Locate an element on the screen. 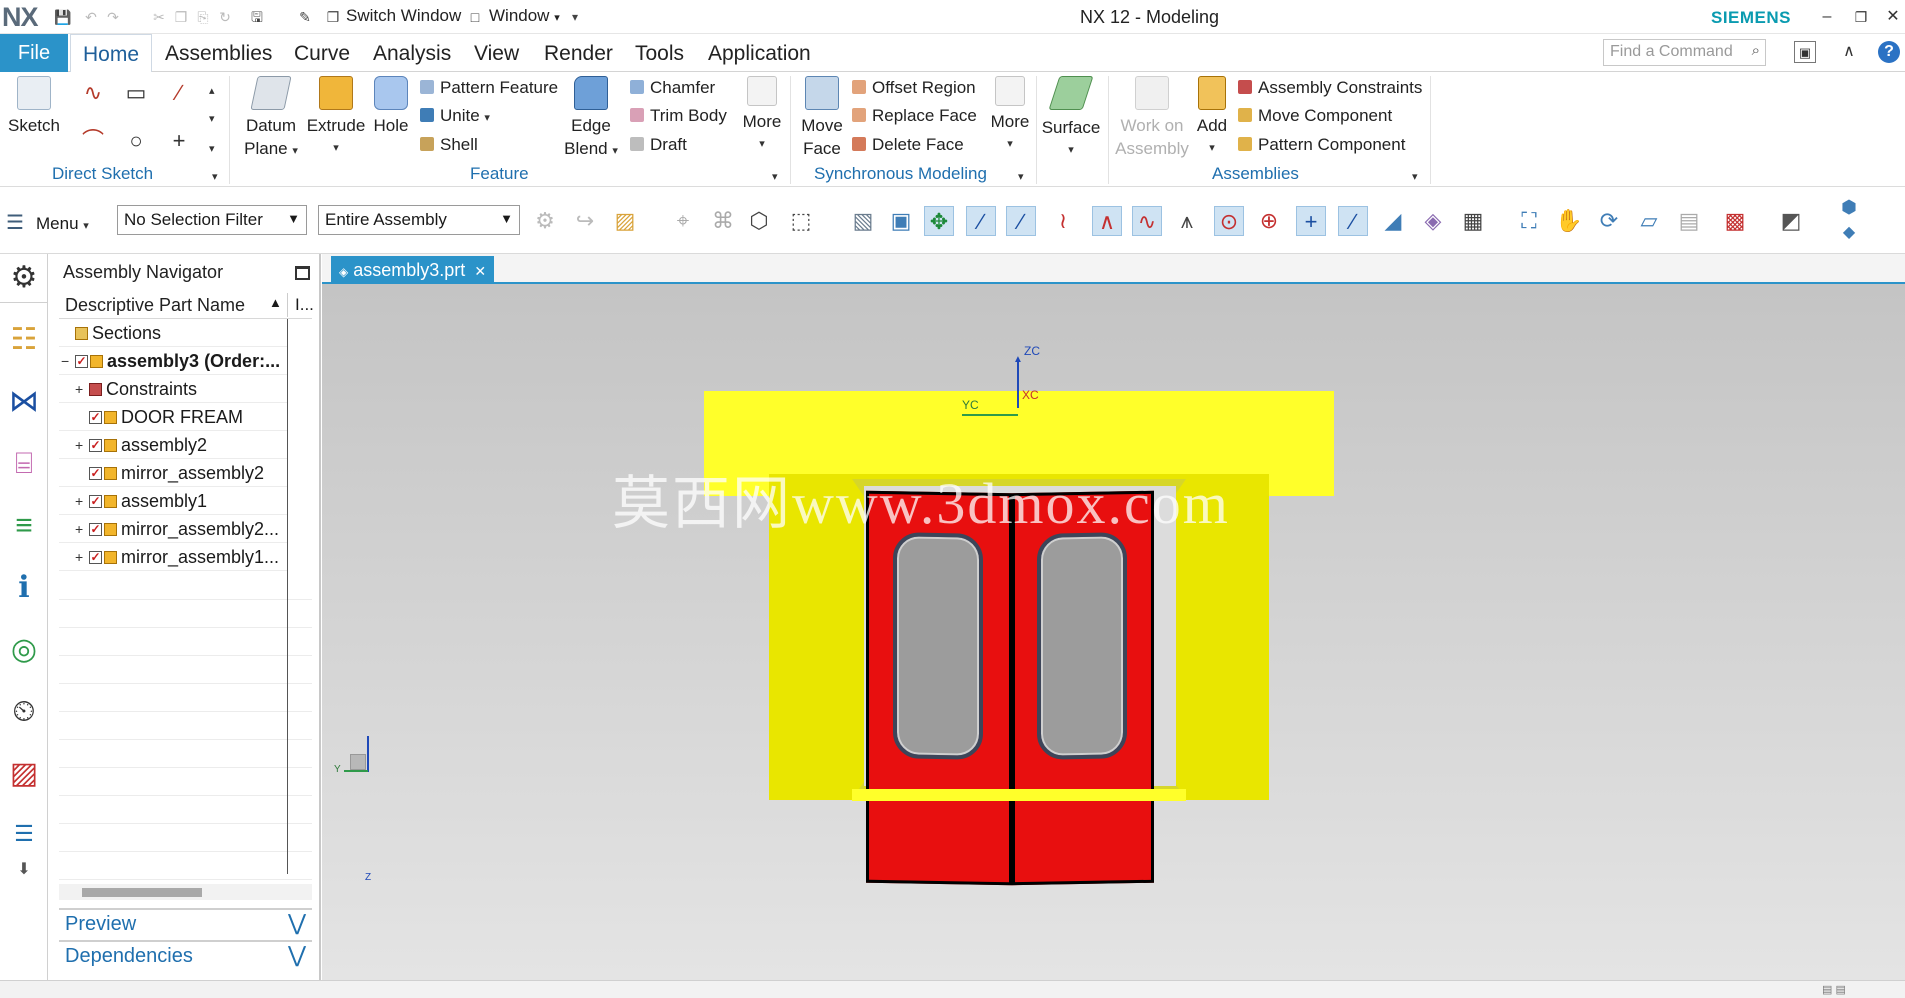 Image resolution: width=1905 pixels, height=998 pixels. type-filter-icon: ▨ is located at coordinates (625, 221).